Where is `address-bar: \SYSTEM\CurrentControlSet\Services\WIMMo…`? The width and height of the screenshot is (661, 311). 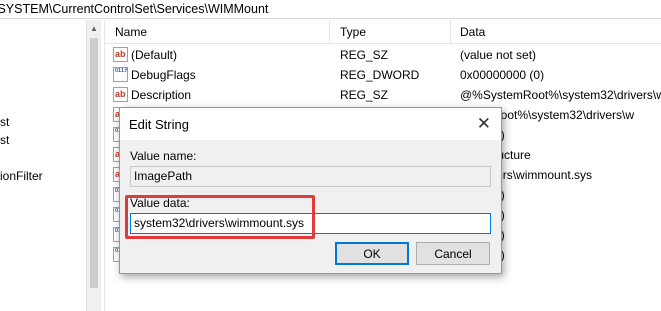 address-bar: \SYSTEM\CurrentControlSet\Services\WIMMo… is located at coordinates (330, 9).